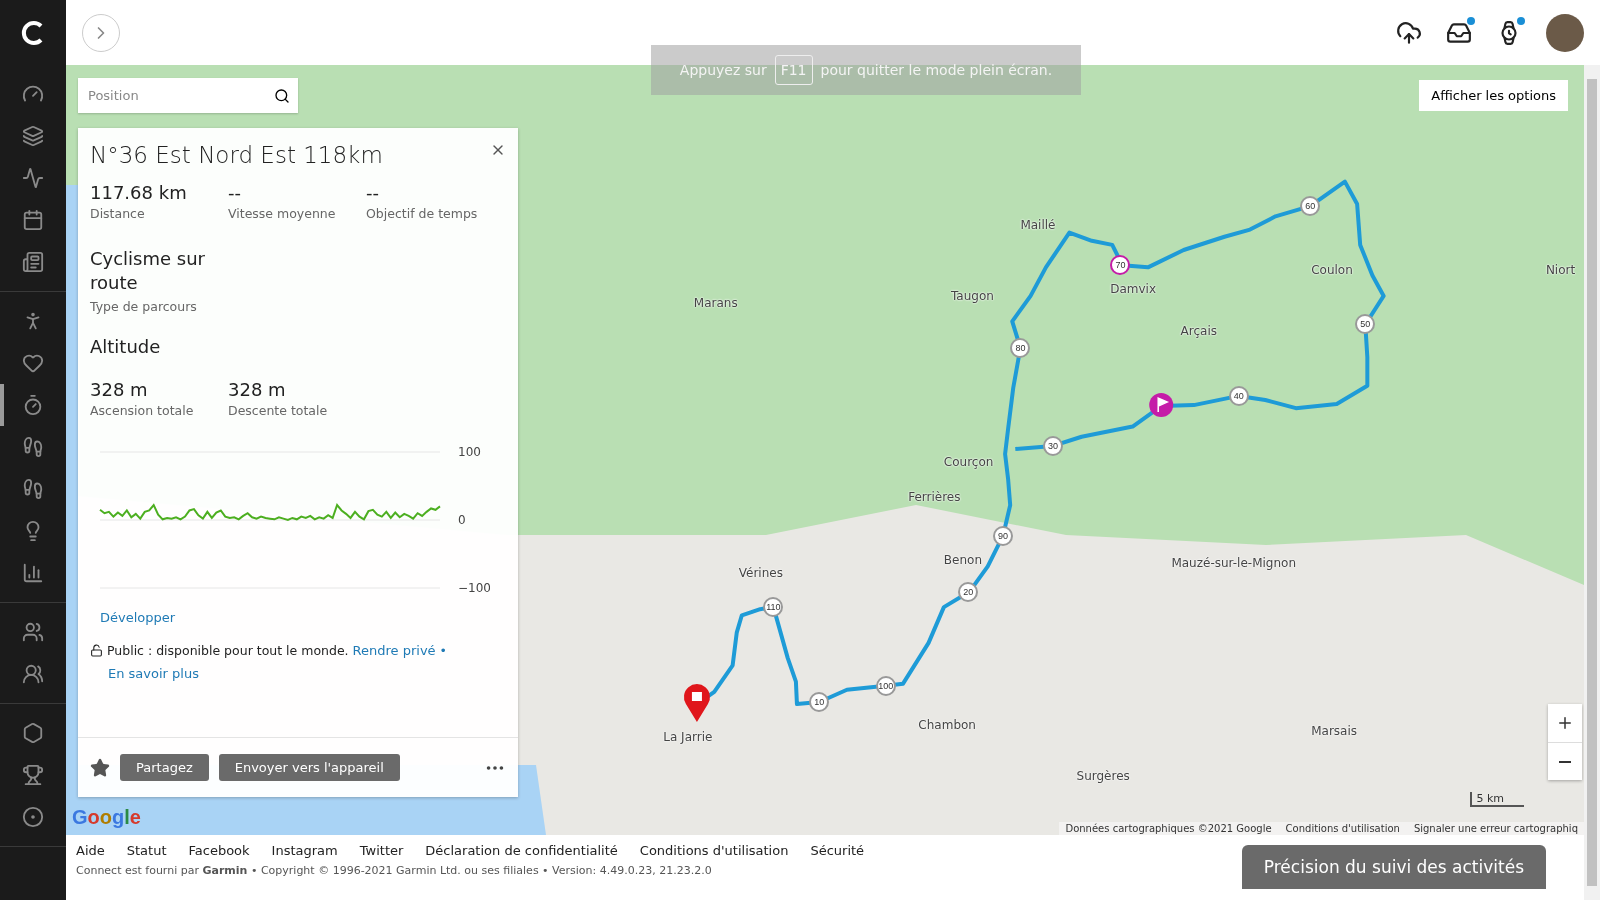  What do you see at coordinates (153, 673) in the screenshot?
I see `learn-more-link: En savoir plus` at bounding box center [153, 673].